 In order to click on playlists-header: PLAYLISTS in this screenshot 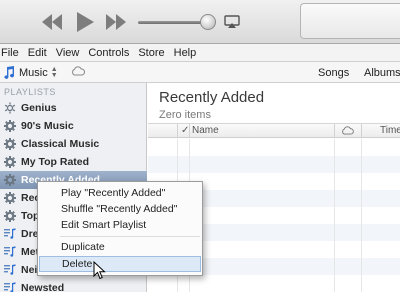, I will do `click(30, 92)`.